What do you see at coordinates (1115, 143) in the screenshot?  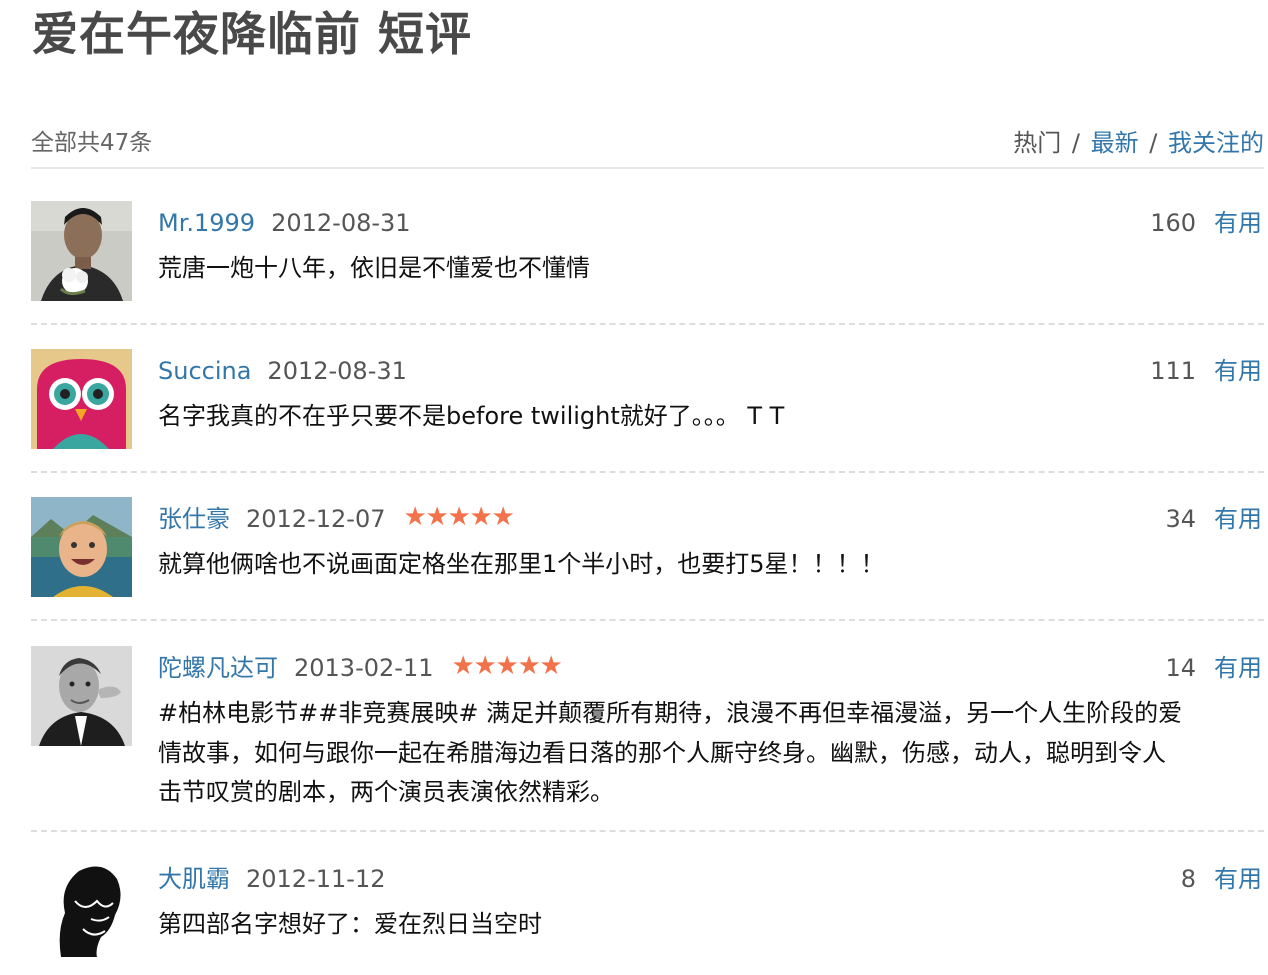 I see `tab-newest: 最新` at bounding box center [1115, 143].